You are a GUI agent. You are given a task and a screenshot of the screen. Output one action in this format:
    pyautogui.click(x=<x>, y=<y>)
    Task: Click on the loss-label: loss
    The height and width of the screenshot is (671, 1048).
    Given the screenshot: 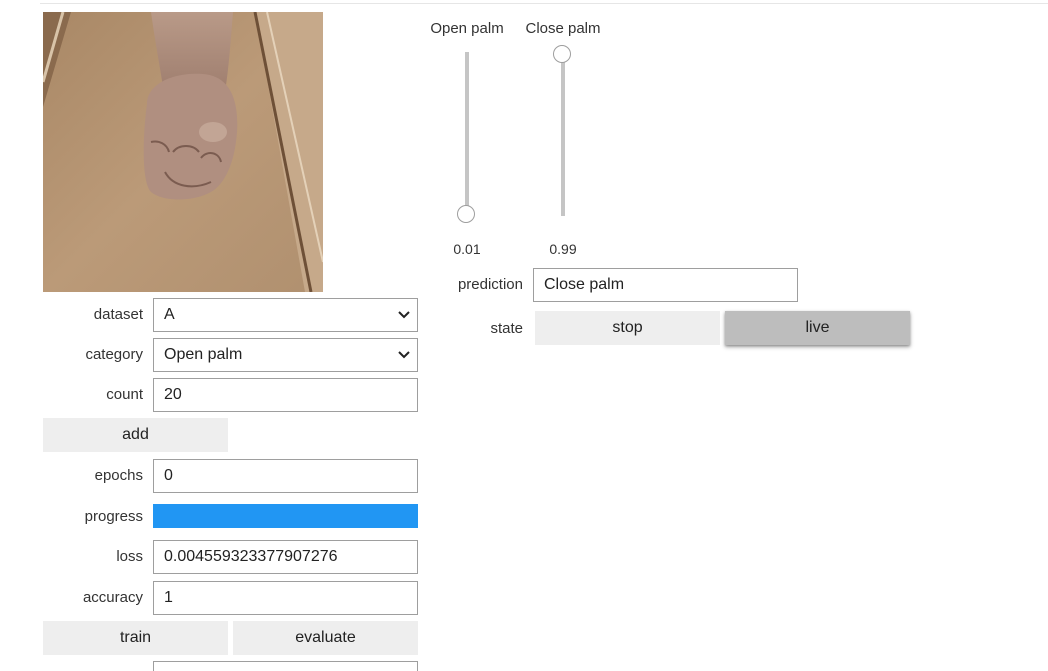 What is the action you would take?
    pyautogui.click(x=129, y=556)
    